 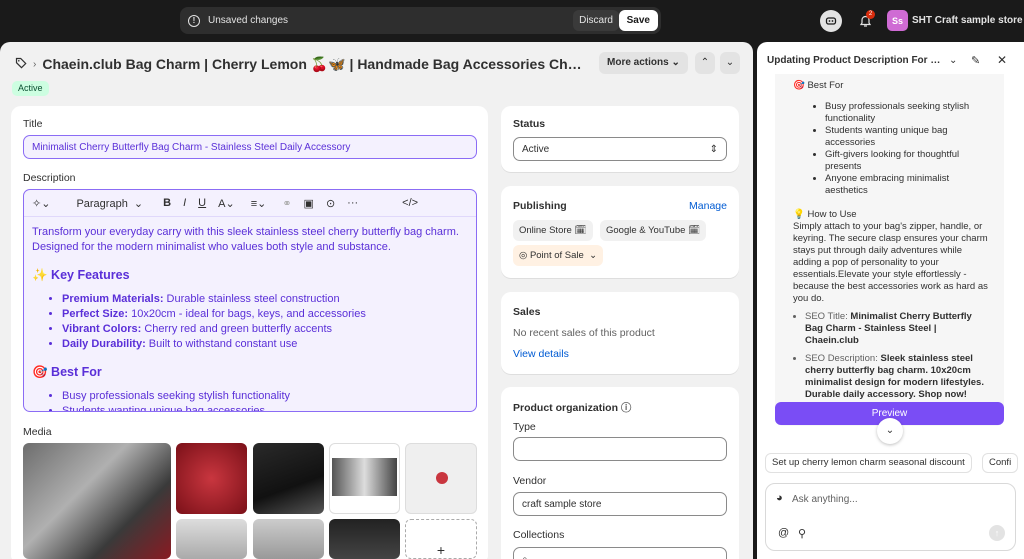 What do you see at coordinates (536, 149) in the screenshot?
I see `status-value: Active` at bounding box center [536, 149].